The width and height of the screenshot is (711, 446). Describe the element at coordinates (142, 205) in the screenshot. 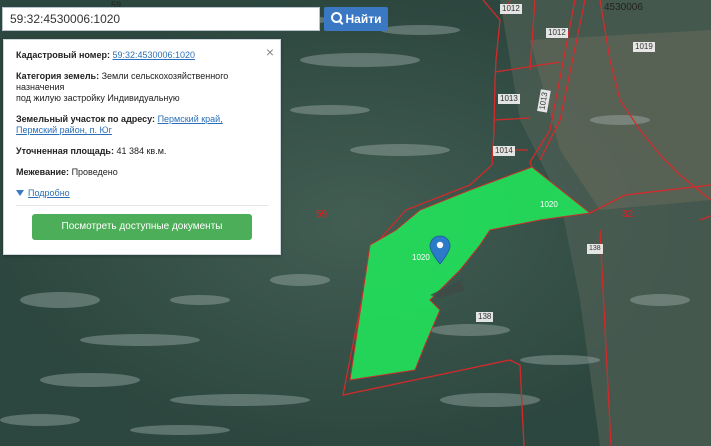

I see `divider` at that location.